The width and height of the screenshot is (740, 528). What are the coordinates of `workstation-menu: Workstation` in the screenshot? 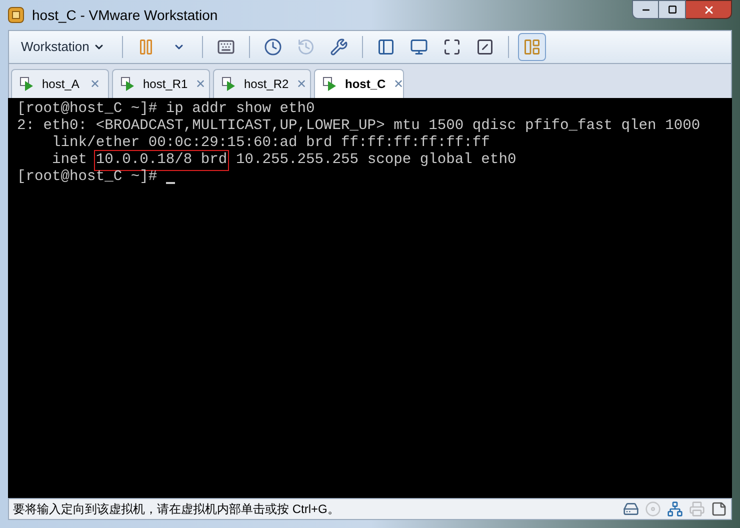 It's located at (63, 47).